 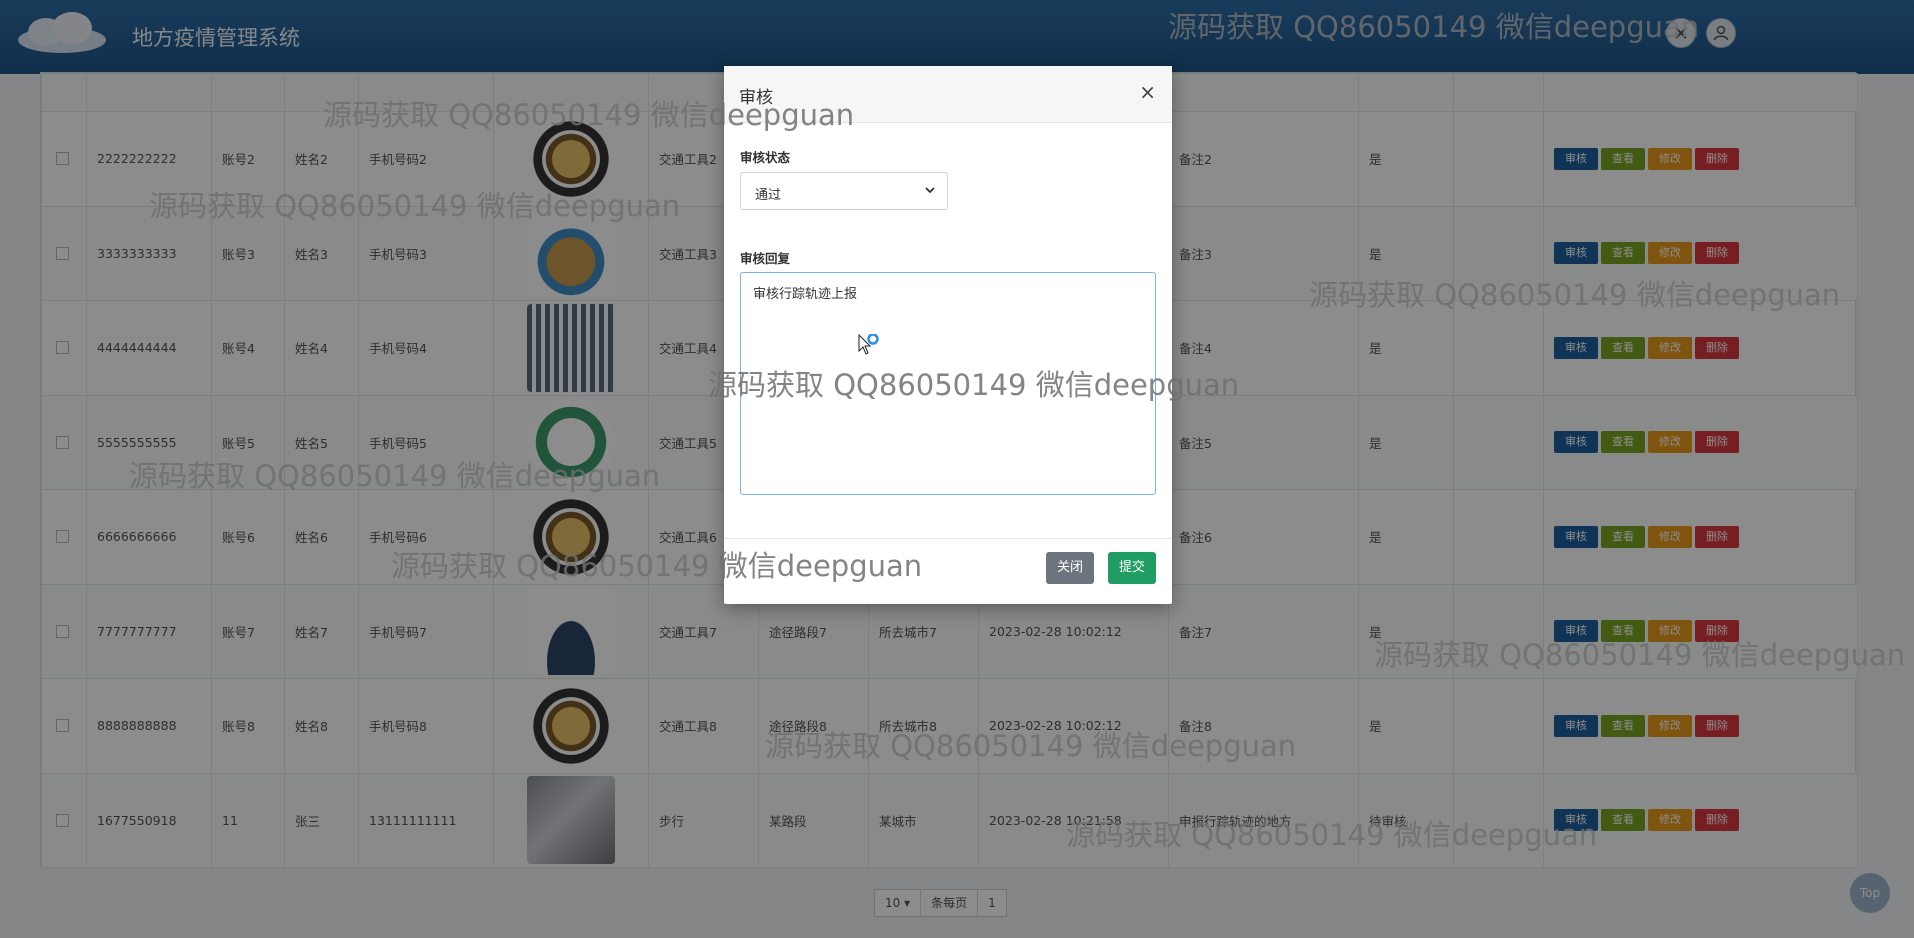 I want to click on close-button: 关闭, so click(x=1070, y=568).